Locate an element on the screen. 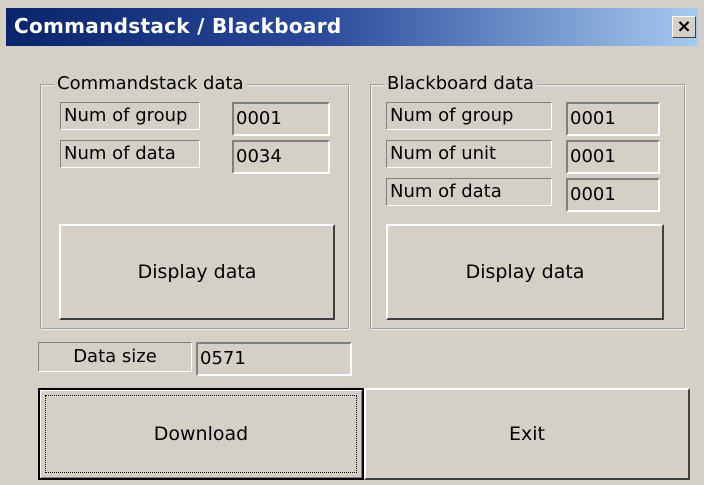  cs-num-group-label: Num of group is located at coordinates (130, 116).